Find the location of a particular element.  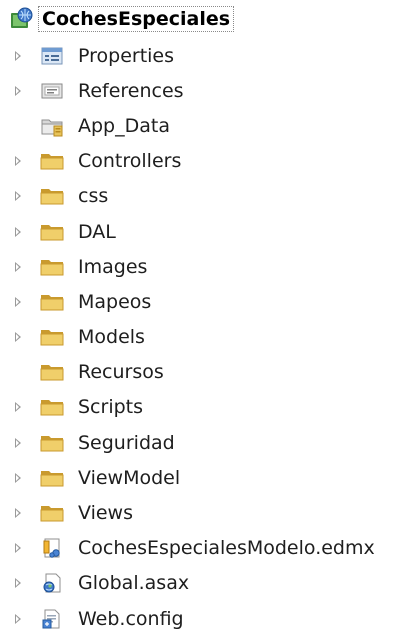

tree-item-label: DAL is located at coordinates (97, 231).